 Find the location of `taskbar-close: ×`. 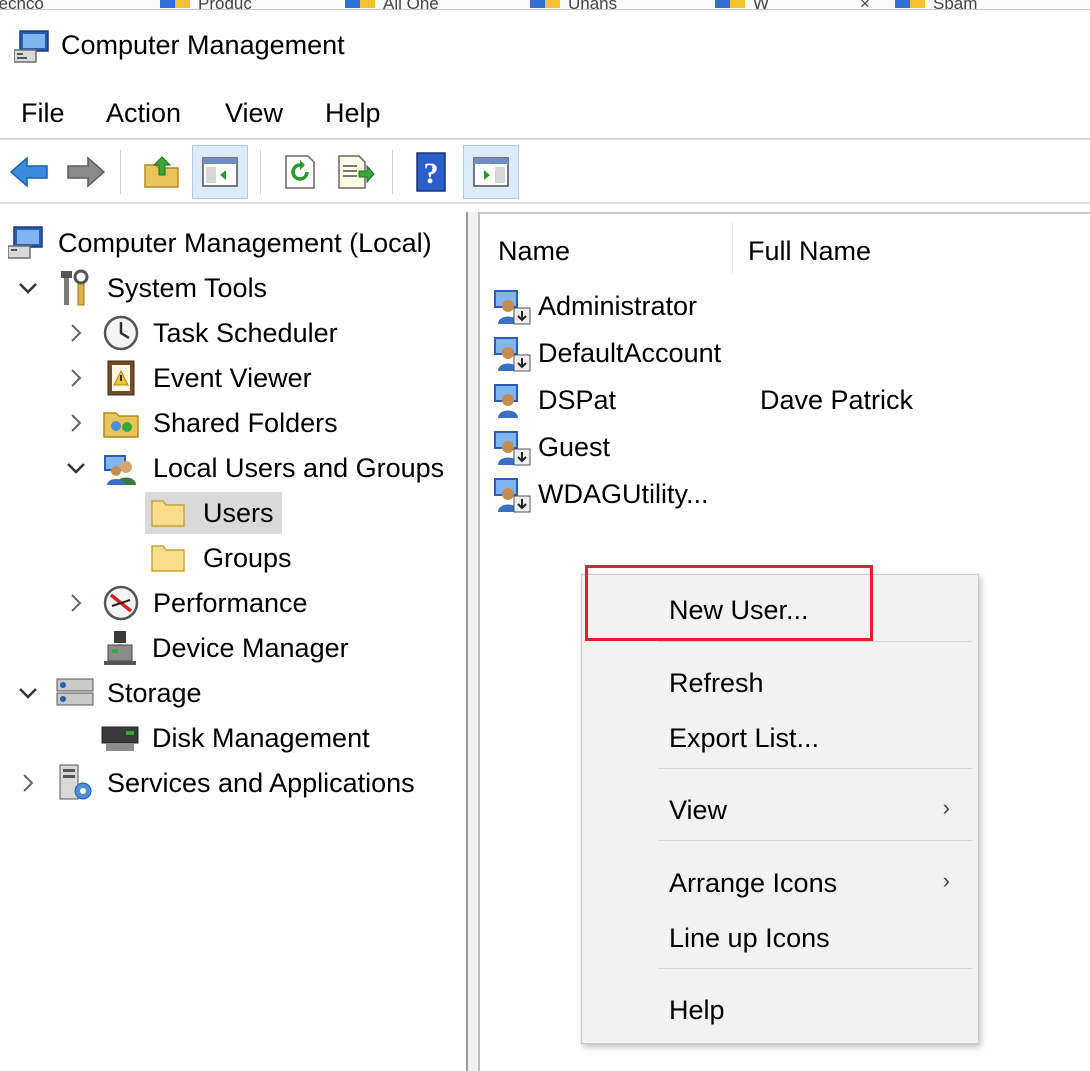

taskbar-close: × is located at coordinates (865, 5).